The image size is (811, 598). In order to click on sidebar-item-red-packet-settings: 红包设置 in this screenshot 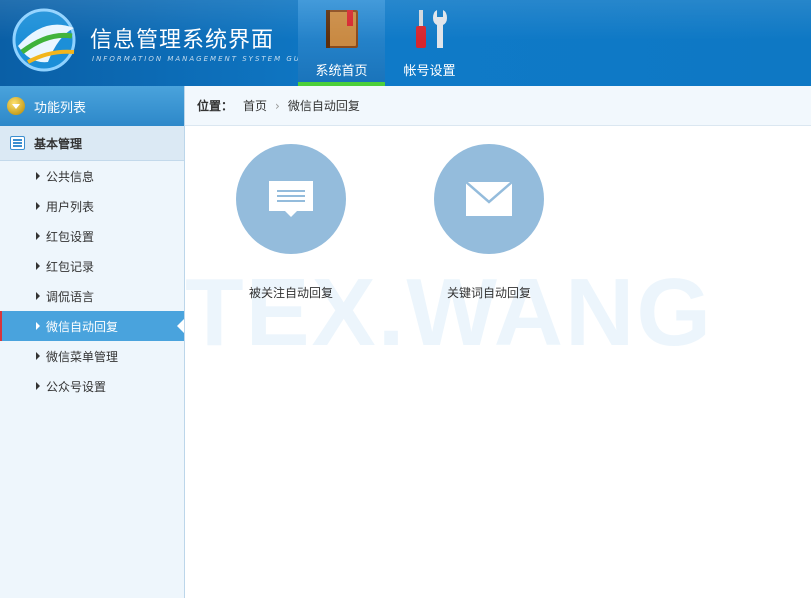, I will do `click(92, 236)`.